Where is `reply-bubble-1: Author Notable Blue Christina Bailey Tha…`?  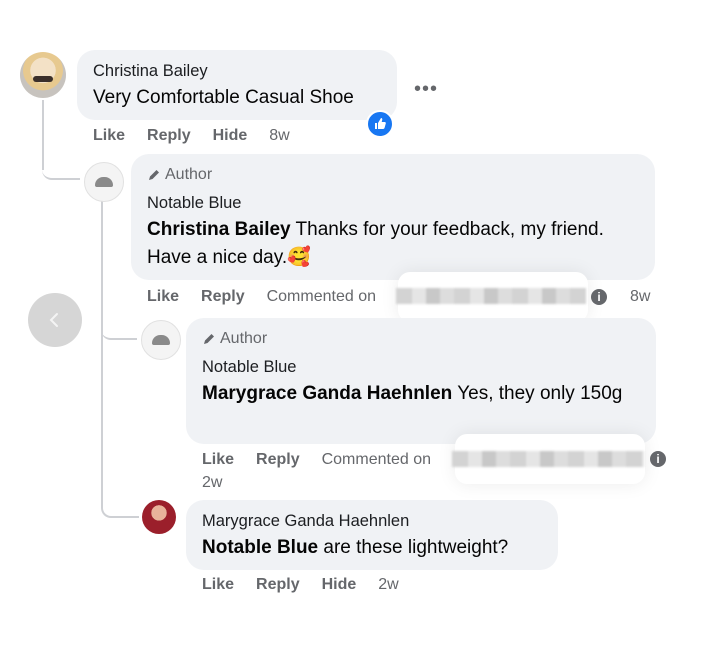
reply-bubble-1: Author Notable Blue Christina Bailey Tha… is located at coordinates (393, 217).